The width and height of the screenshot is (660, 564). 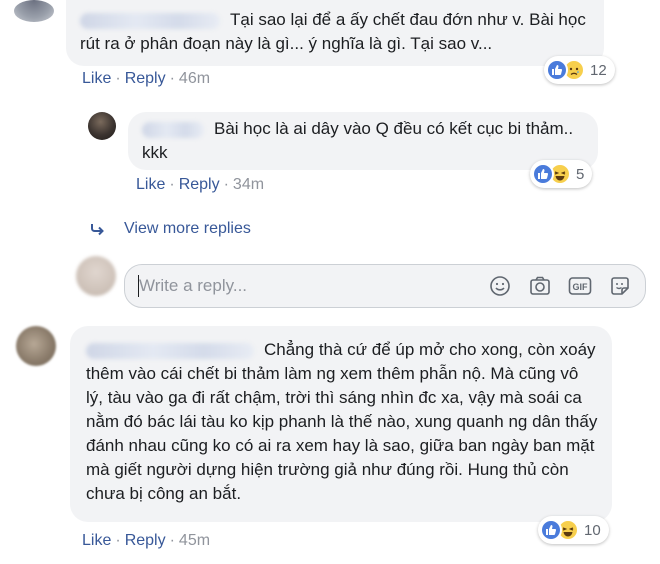 I want to click on smiley-icon, so click(x=500, y=286).